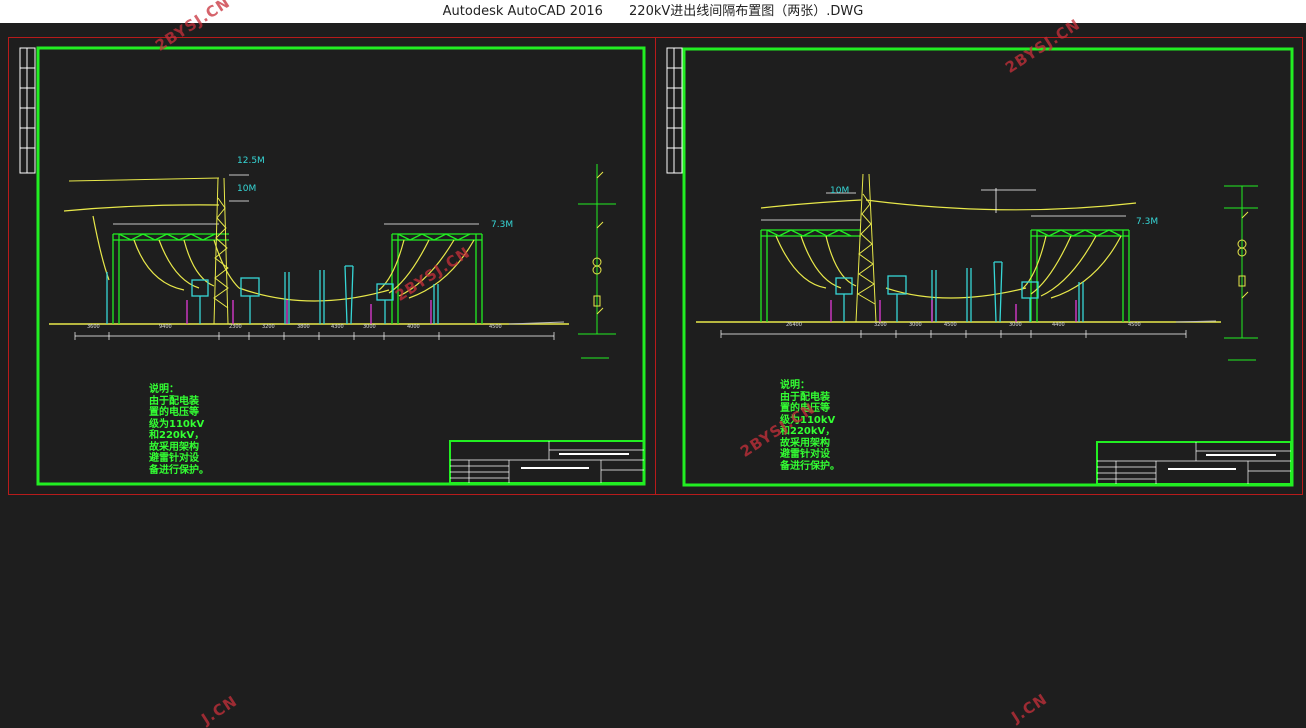 This screenshot has width=1306, height=728. Describe the element at coordinates (794, 325) in the screenshot. I see `dim-text: 26400` at that location.